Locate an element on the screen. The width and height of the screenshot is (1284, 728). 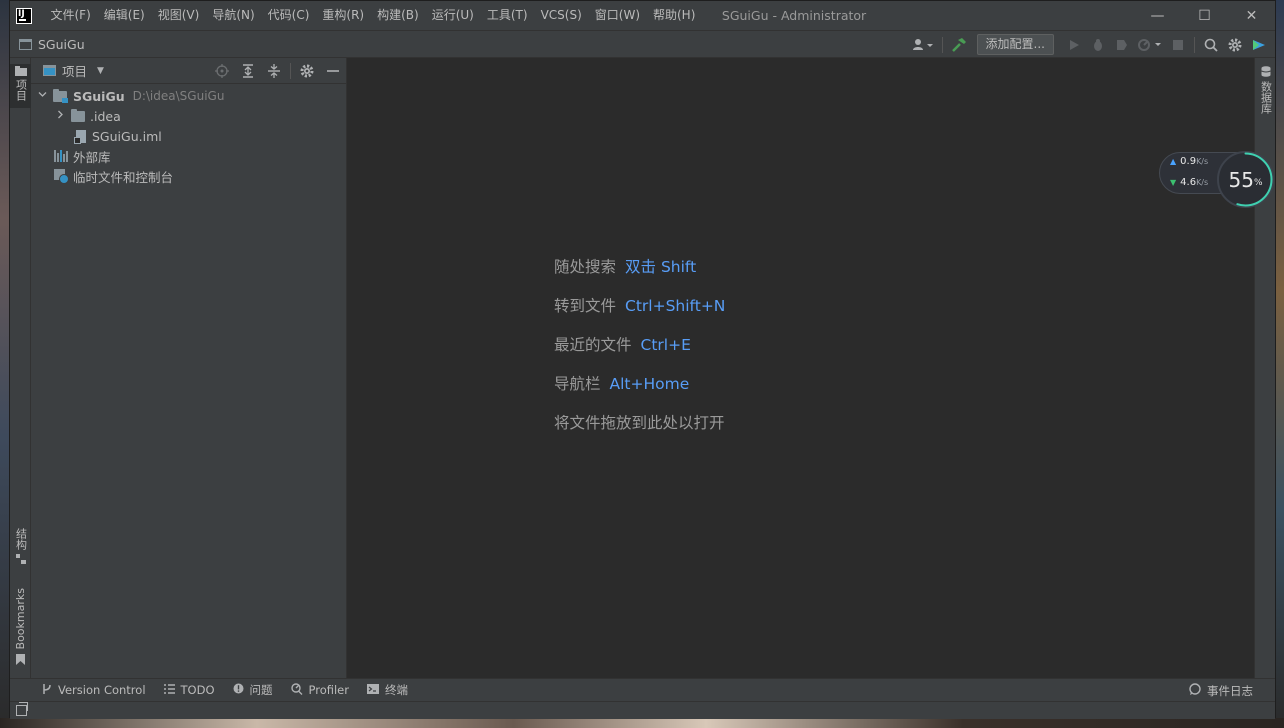
upload-speed: ▲ 0.9K/s is located at coordinates (1189, 161).